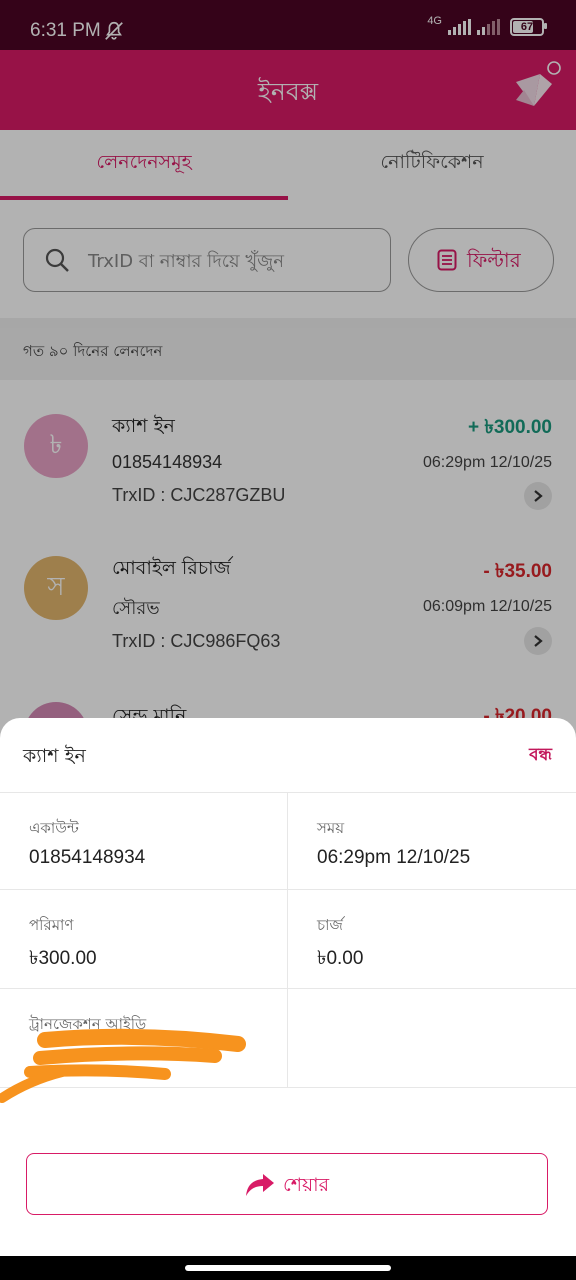 Image resolution: width=576 pixels, height=1280 pixels. What do you see at coordinates (432, 840) in the screenshot?
I see `time-cell: সময় 06:29pm 12/10/25` at bounding box center [432, 840].